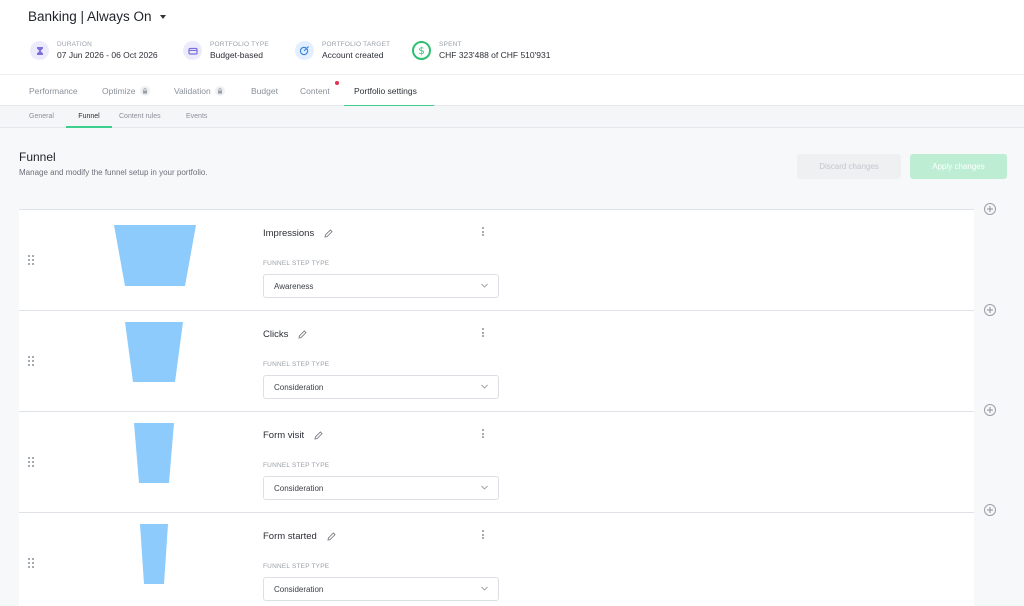  What do you see at coordinates (849, 166) in the screenshot?
I see `discard-changes-button: Discard changes` at bounding box center [849, 166].